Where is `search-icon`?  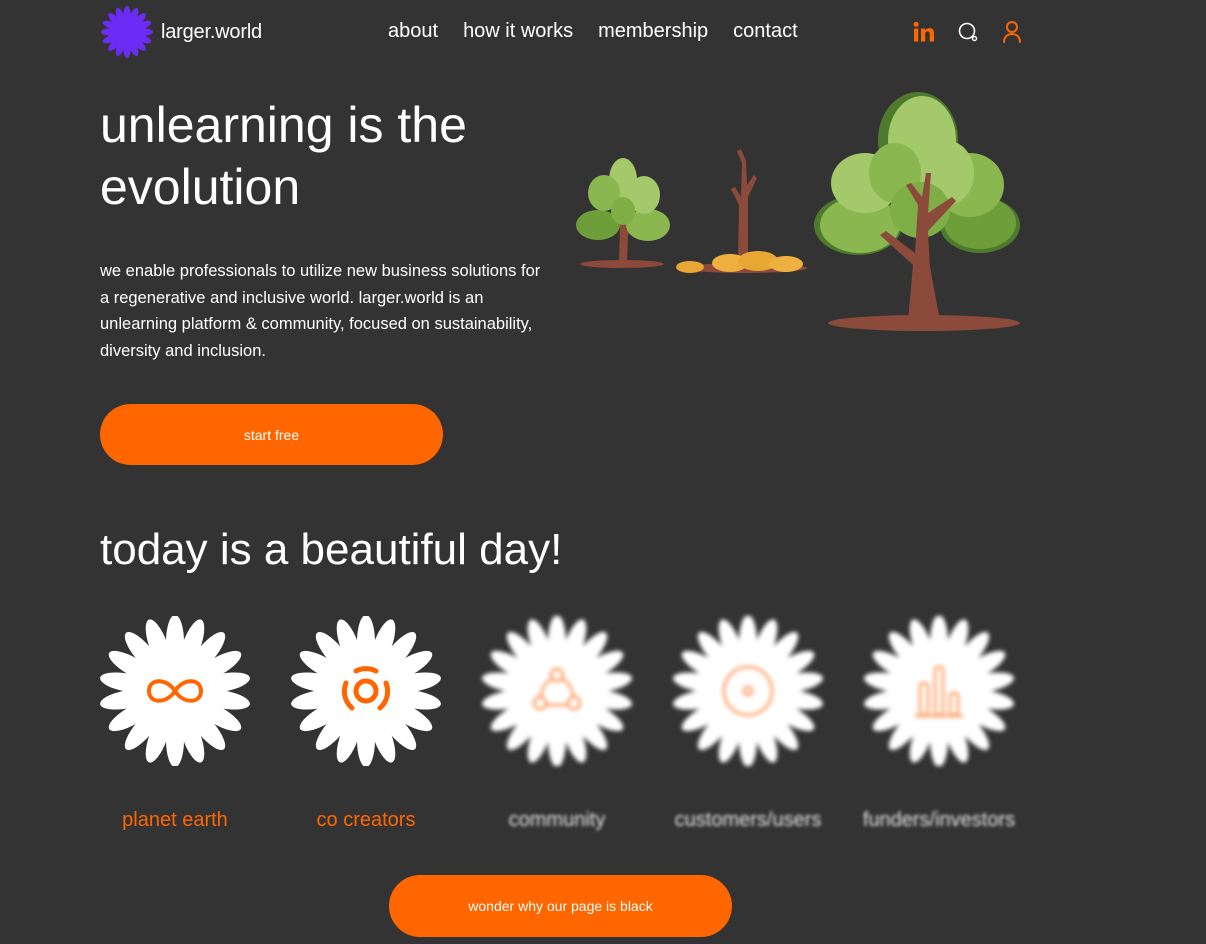 search-icon is located at coordinates (968, 32).